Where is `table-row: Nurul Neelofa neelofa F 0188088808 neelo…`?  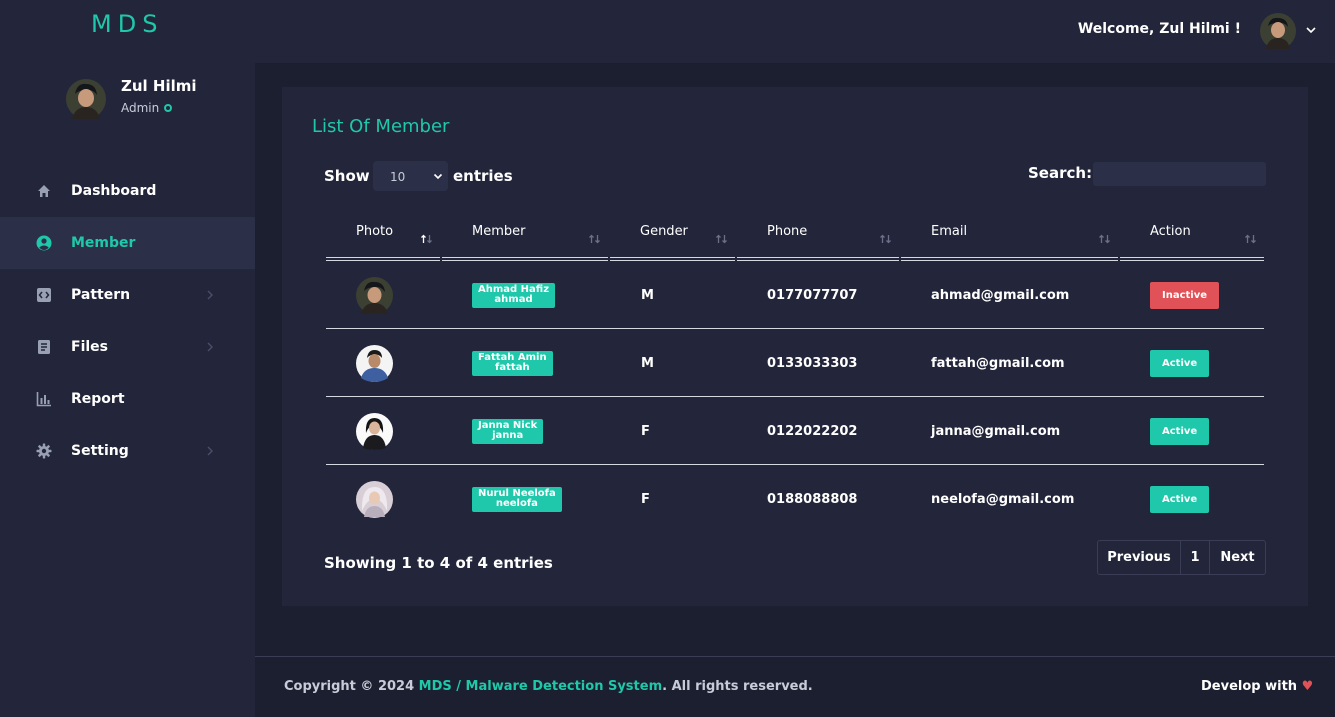
table-row: Nurul Neelofa neelofa F 0188088808 neelo… is located at coordinates (795, 499).